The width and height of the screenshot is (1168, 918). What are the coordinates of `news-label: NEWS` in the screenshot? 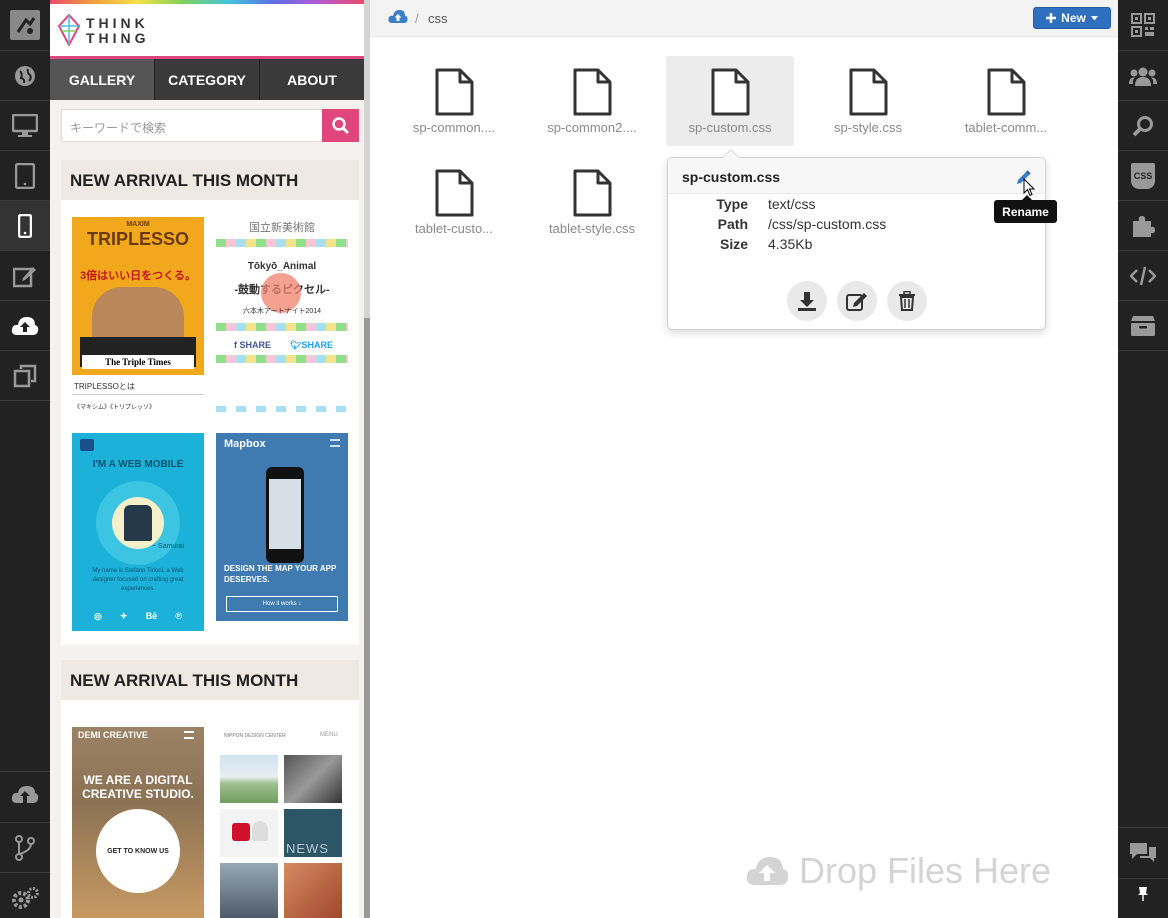 It's located at (307, 848).